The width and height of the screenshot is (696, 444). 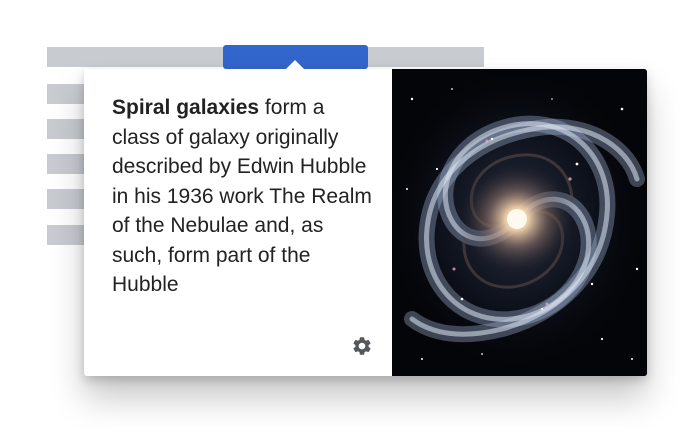 What do you see at coordinates (243, 313) in the screenshot?
I see `extract-fade` at bounding box center [243, 313].